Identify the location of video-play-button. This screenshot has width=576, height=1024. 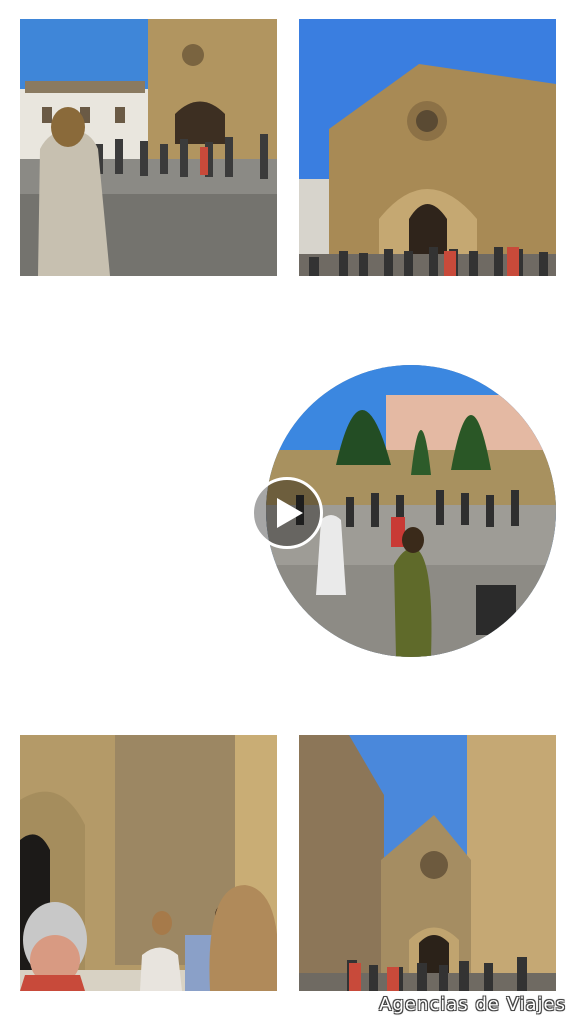
(287, 513).